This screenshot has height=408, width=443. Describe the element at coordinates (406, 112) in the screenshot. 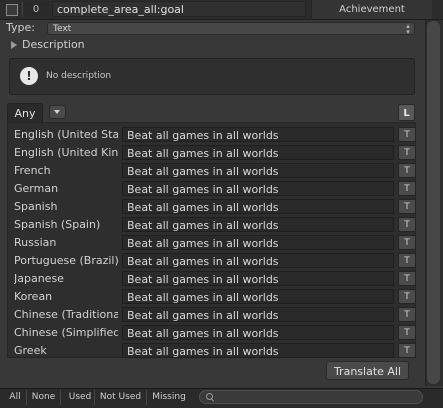

I see `l-button: L` at that location.